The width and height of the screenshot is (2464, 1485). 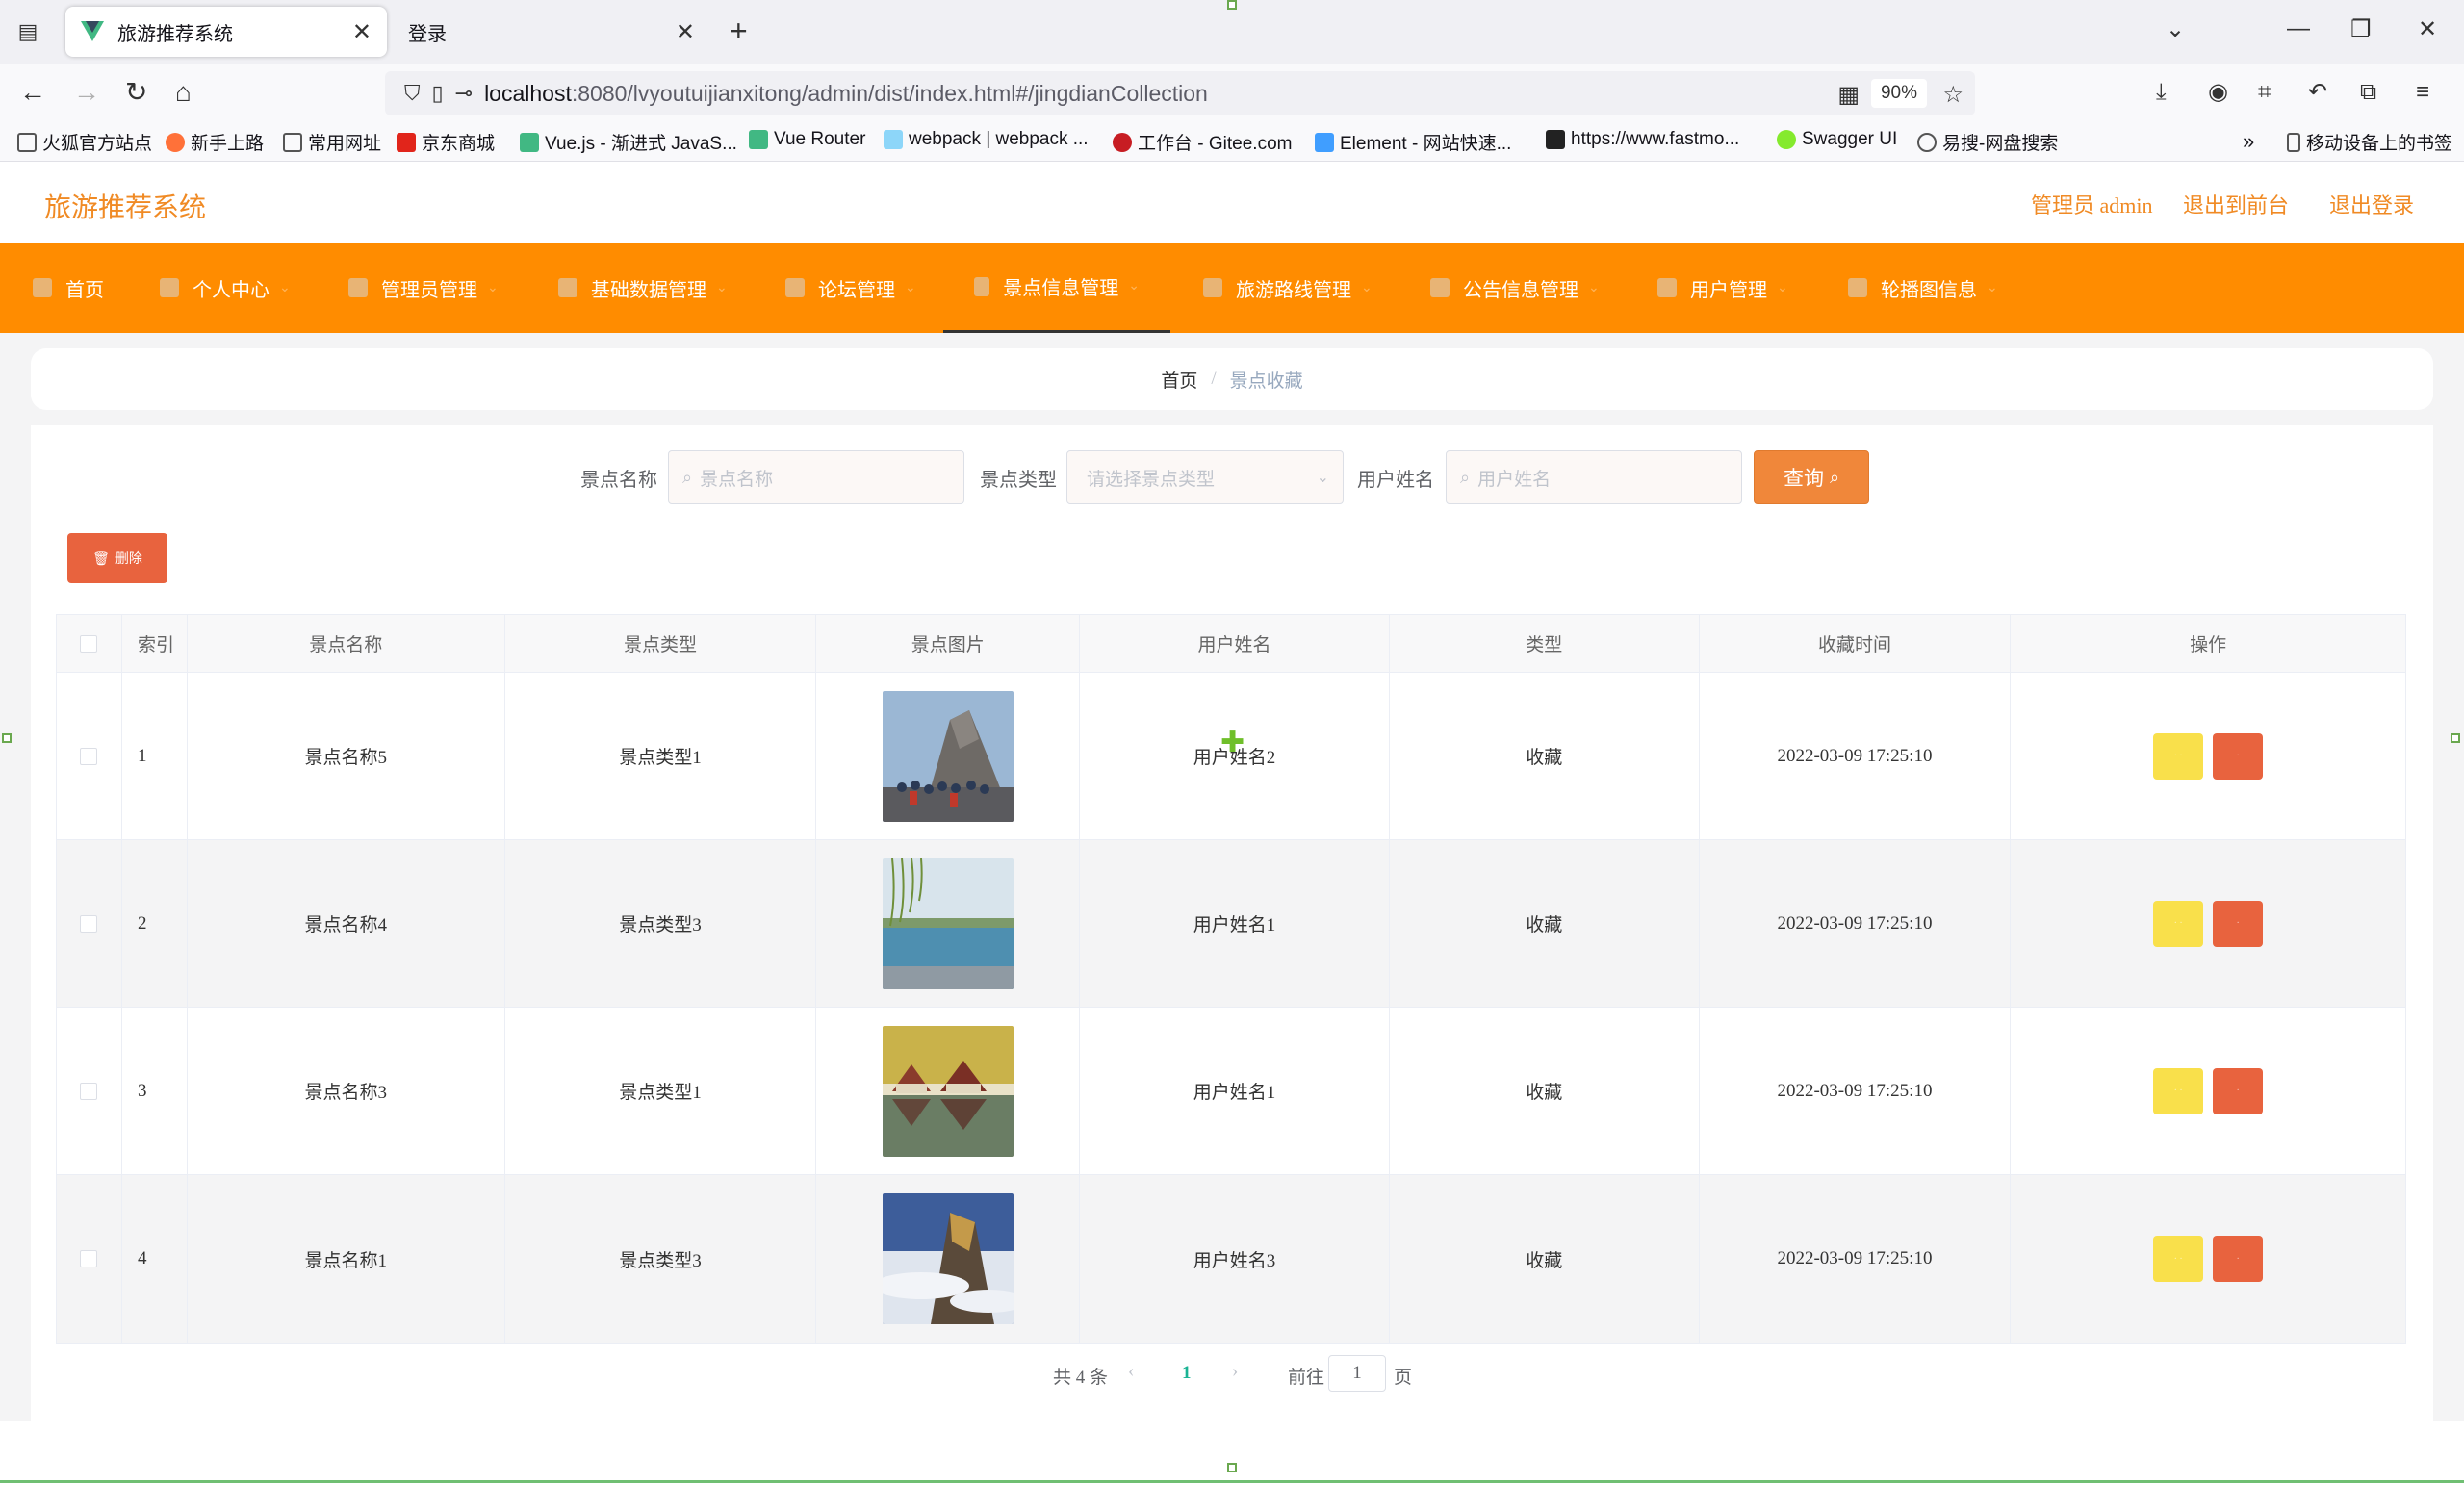 What do you see at coordinates (1122, 142) in the screenshot?
I see `gitee-icon` at bounding box center [1122, 142].